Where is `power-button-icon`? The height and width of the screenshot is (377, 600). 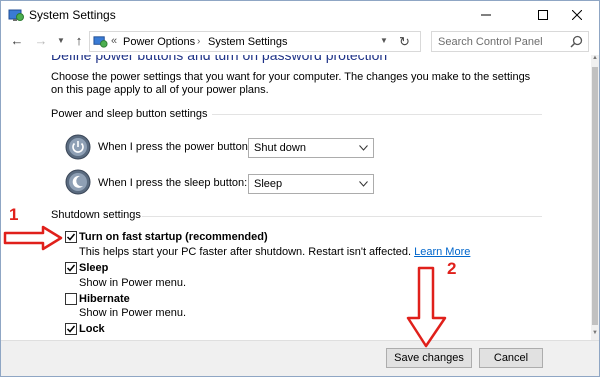 power-button-icon is located at coordinates (78, 147).